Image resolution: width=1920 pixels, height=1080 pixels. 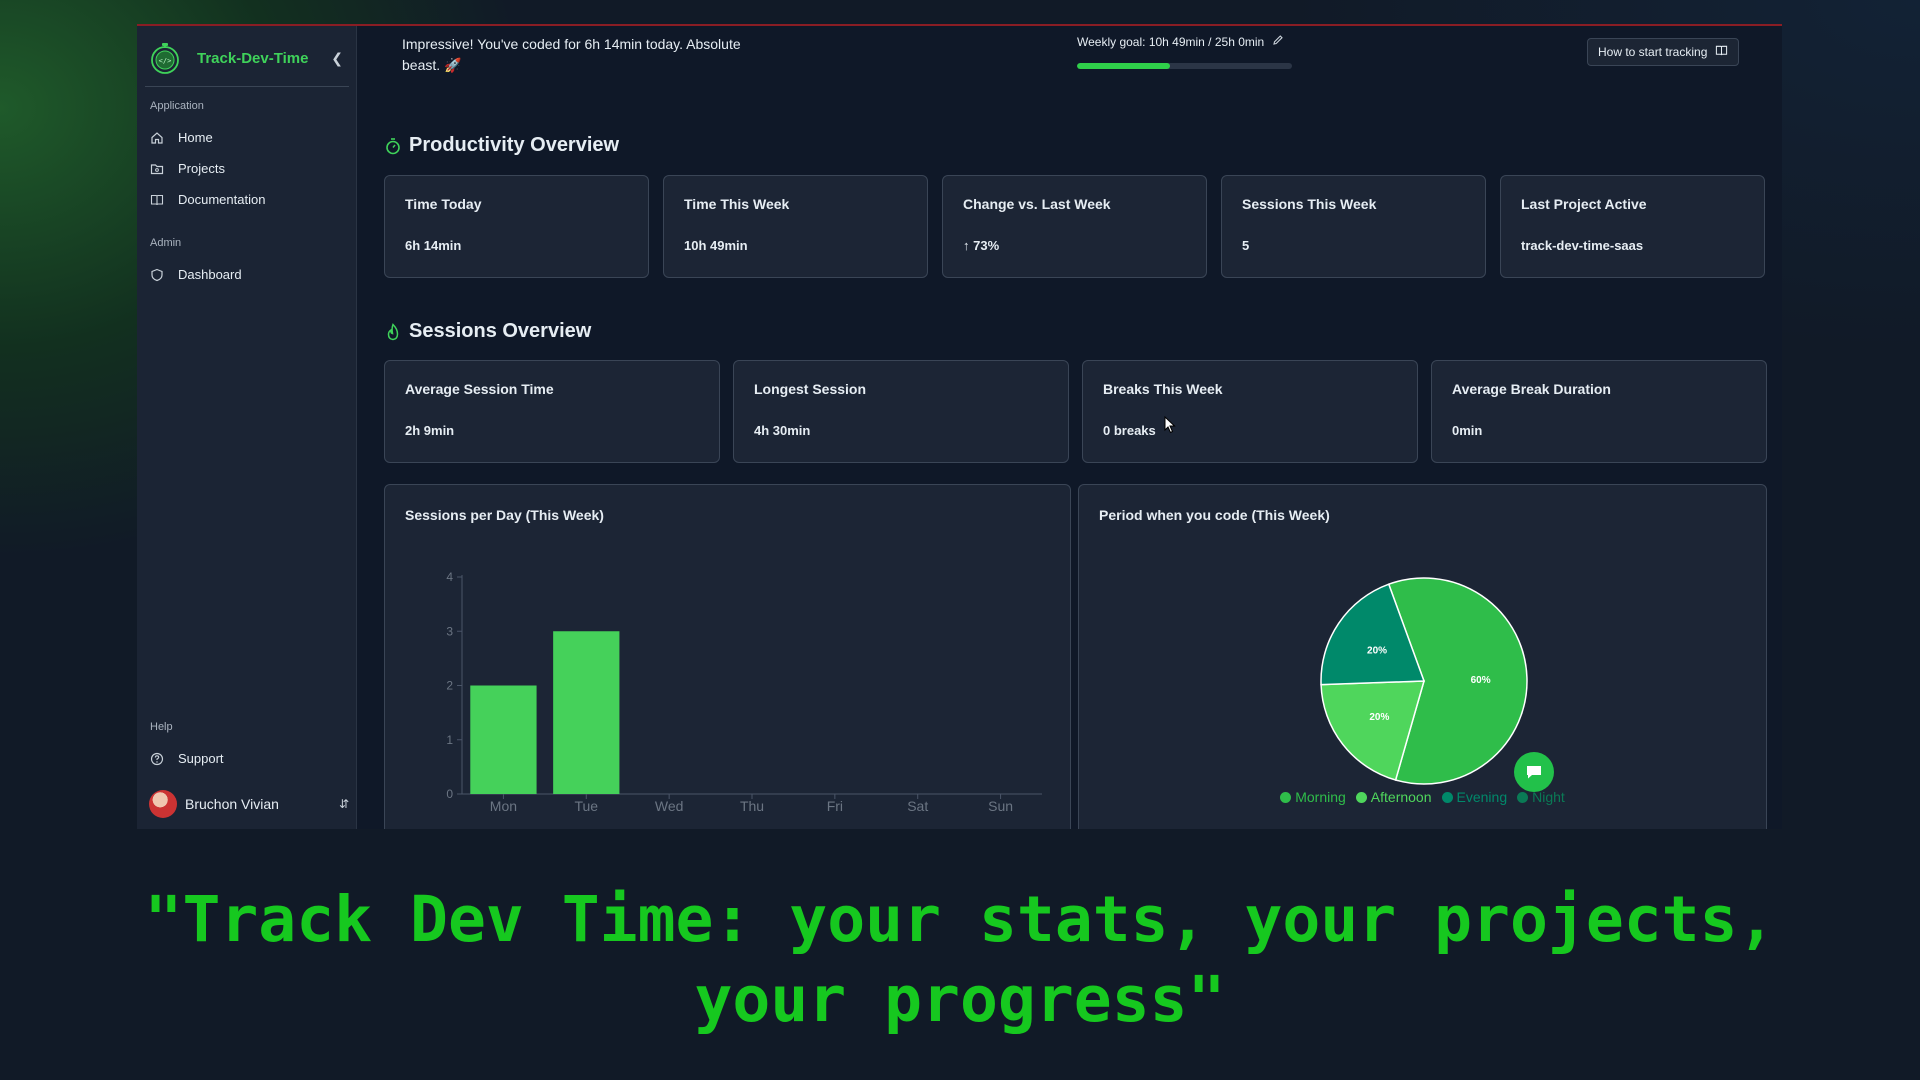 I want to click on coding-period-chart: 60% 20% 20%, so click(x=1424, y=681).